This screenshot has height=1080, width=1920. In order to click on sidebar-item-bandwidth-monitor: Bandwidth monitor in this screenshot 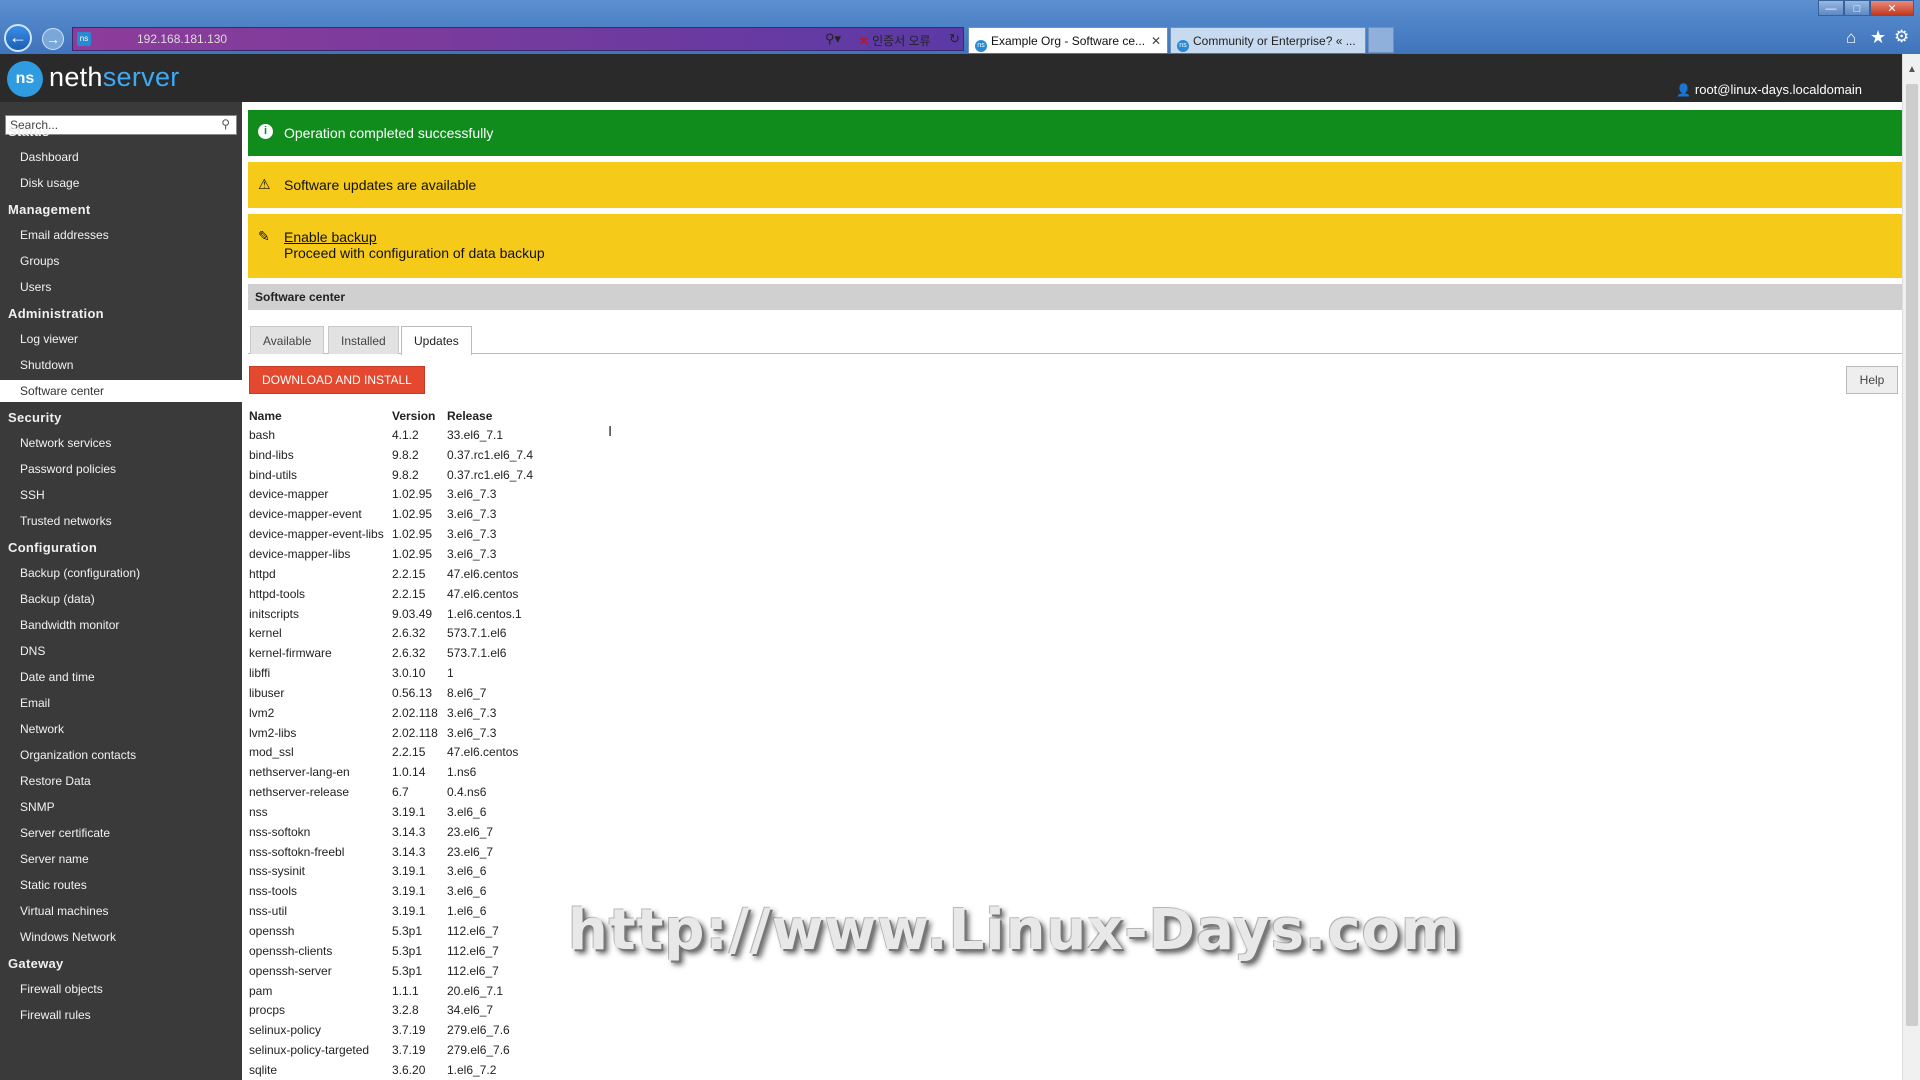, I will do `click(121, 625)`.